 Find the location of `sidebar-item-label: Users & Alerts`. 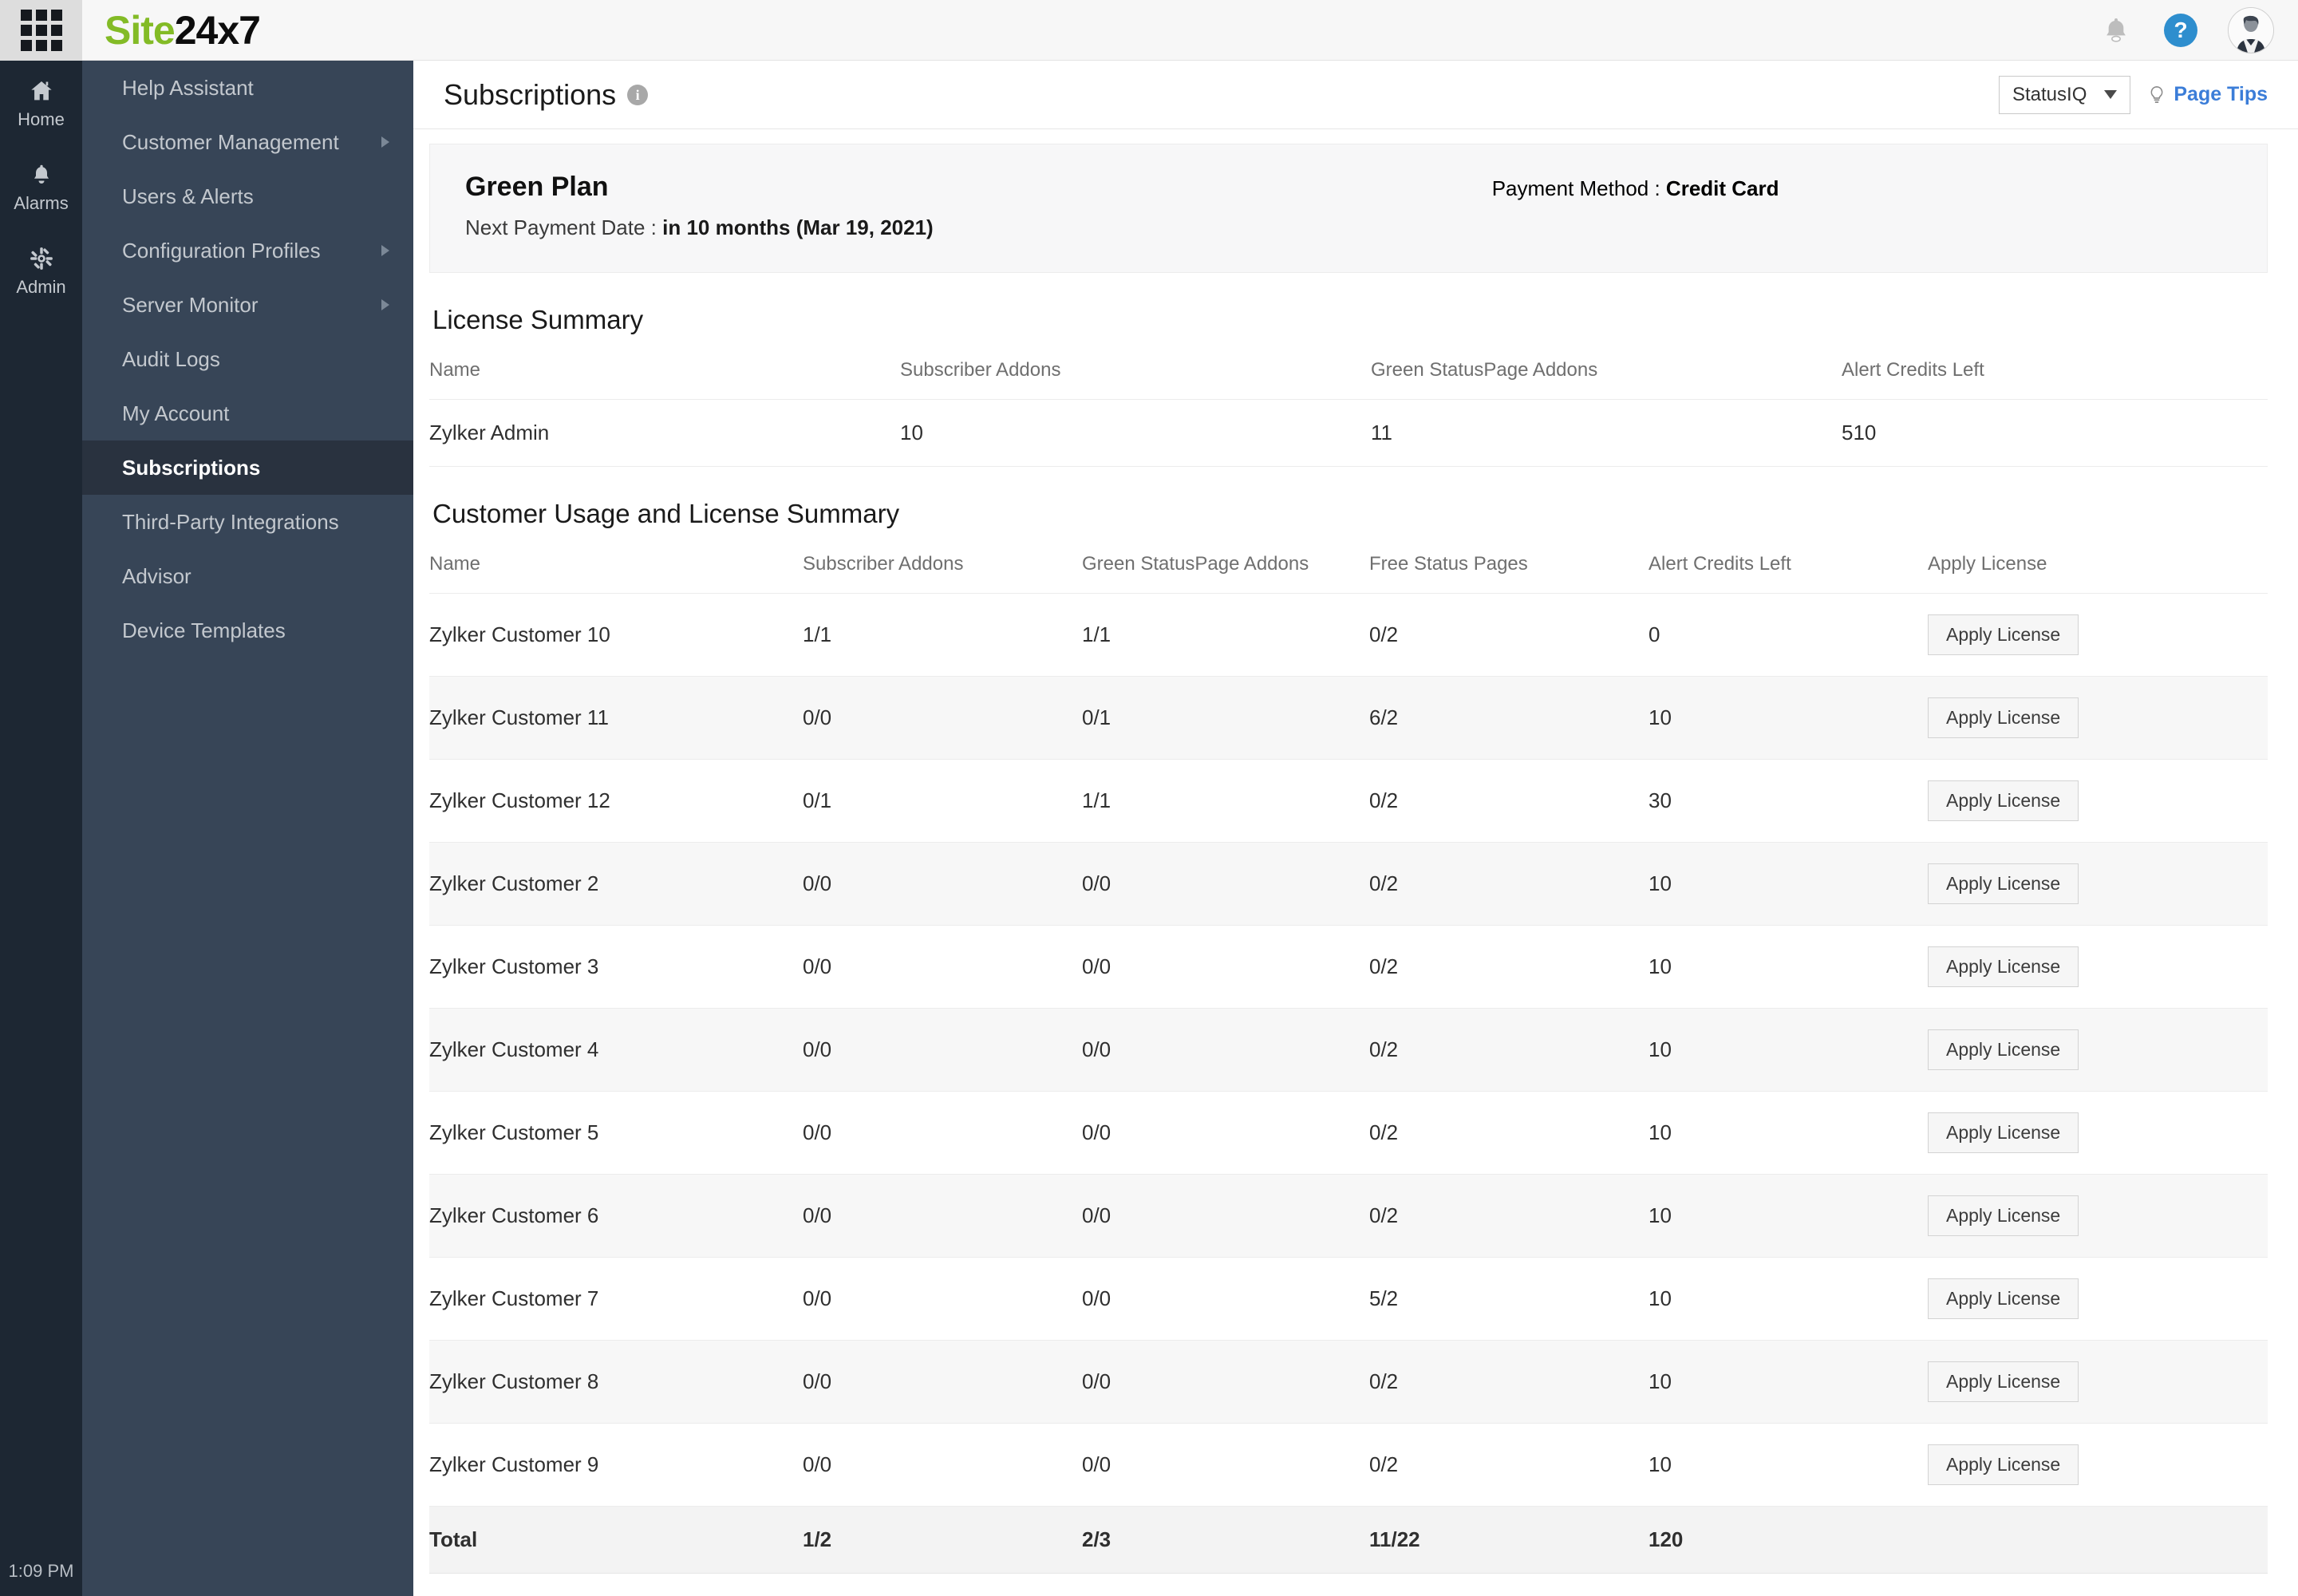

sidebar-item-label: Users & Alerts is located at coordinates (188, 196).